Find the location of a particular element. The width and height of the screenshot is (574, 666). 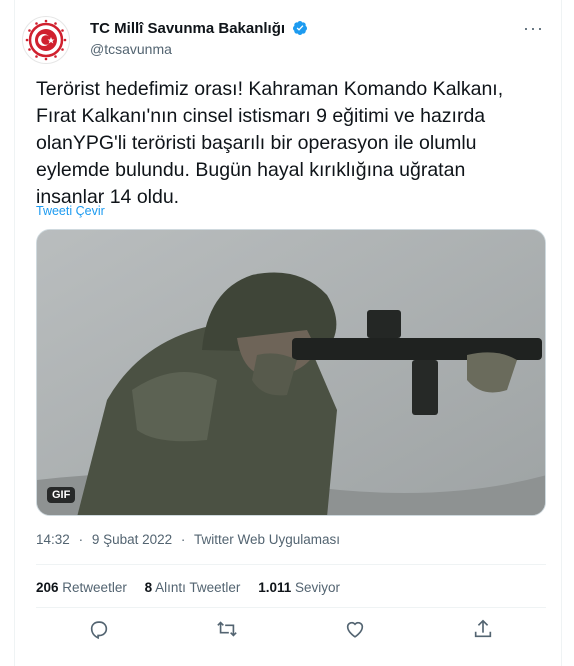

quotes-stat: 8 Alıntı Tweetler is located at coordinates (193, 587).